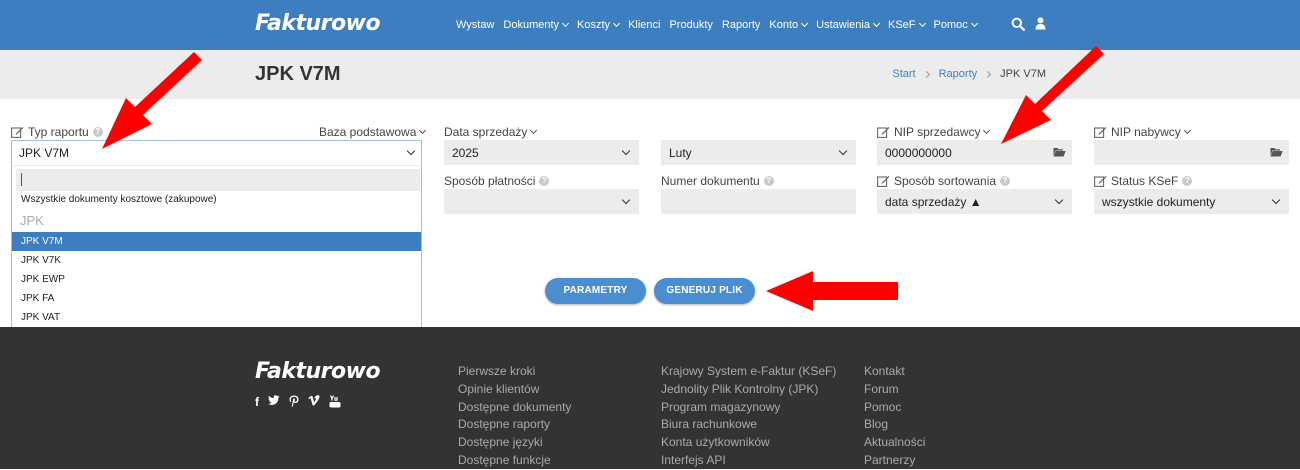 The image size is (1300, 470). What do you see at coordinates (903, 74) in the screenshot?
I see `breadcrumb-start: Start` at bounding box center [903, 74].